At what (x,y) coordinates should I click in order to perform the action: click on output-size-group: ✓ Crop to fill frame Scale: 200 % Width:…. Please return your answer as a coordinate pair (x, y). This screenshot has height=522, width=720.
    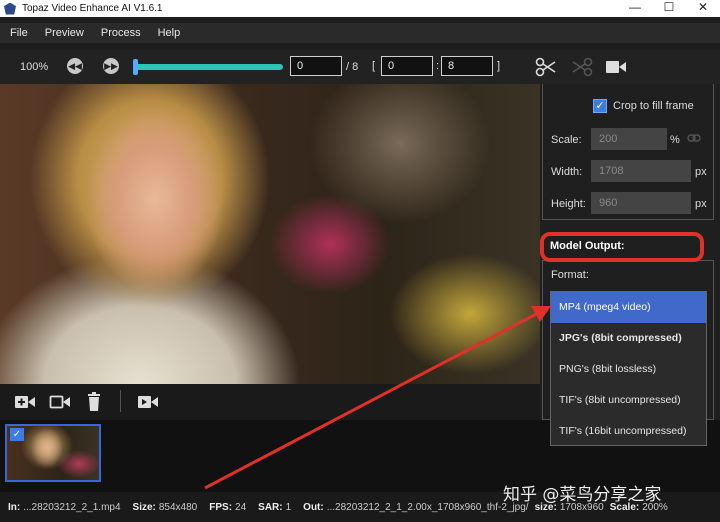
    Looking at the image, I should click on (628, 152).